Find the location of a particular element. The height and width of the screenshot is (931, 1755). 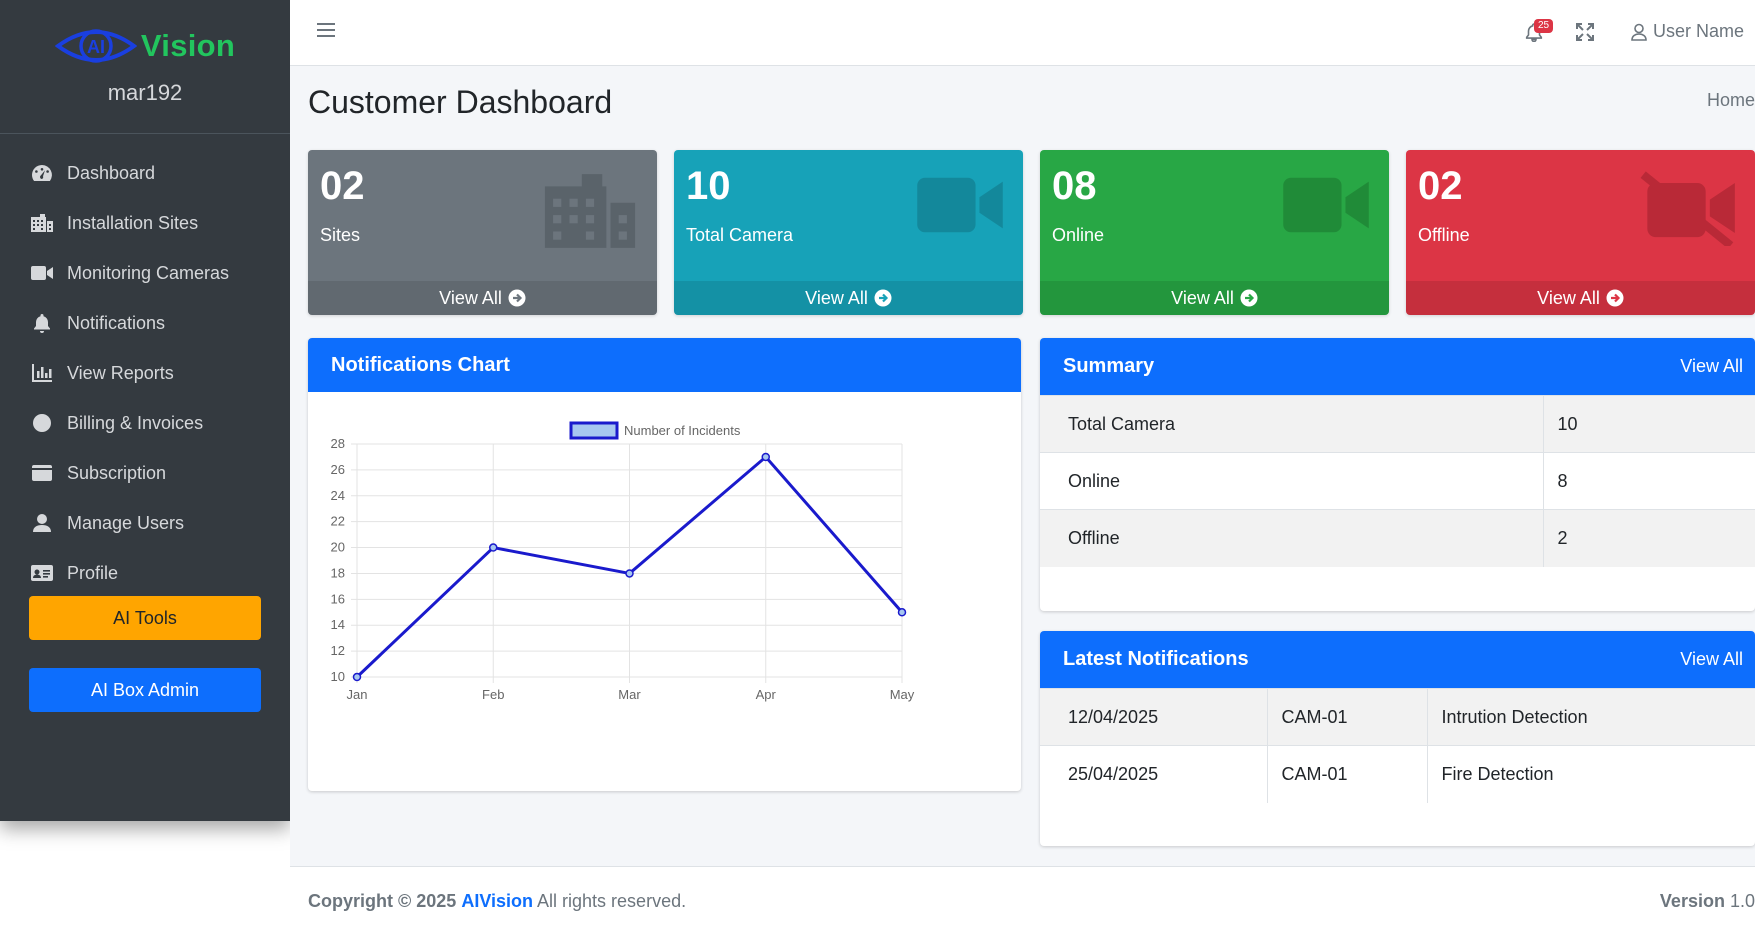

x-tick-label: May is located at coordinates (902, 694).